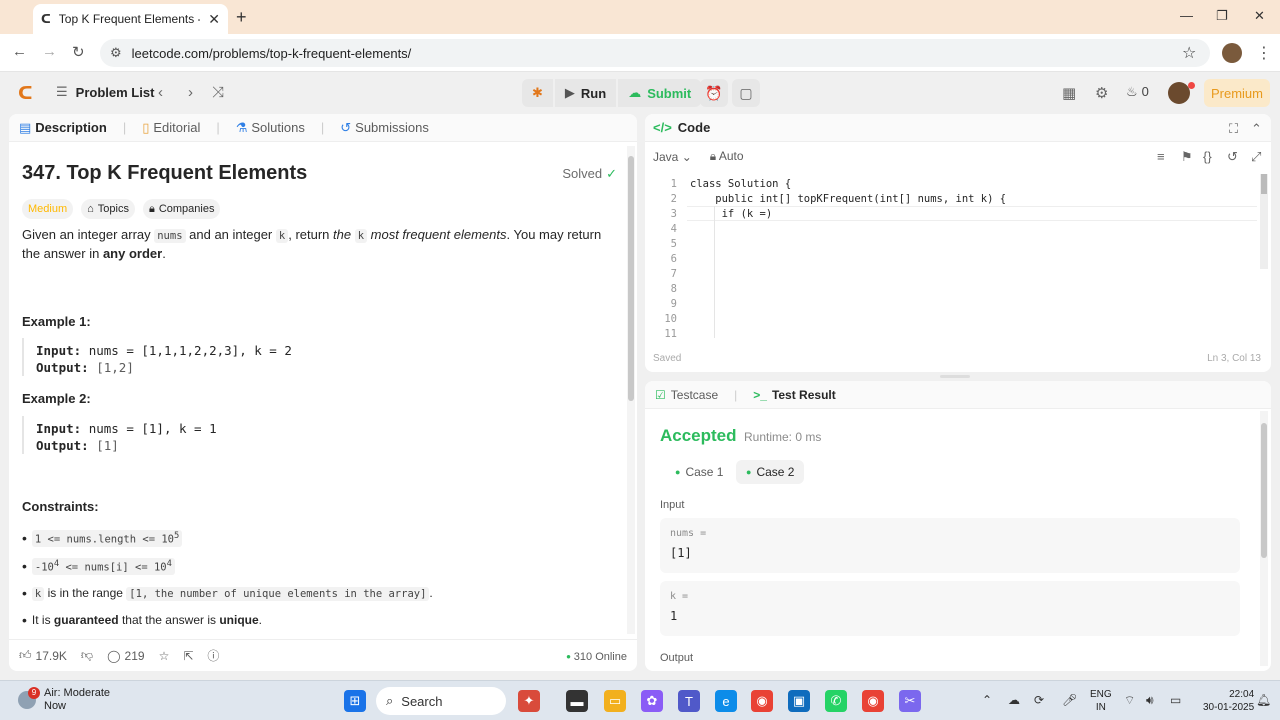 Image resolution: width=1280 pixels, height=720 pixels. Describe the element at coordinates (1256, 157) in the screenshot. I see `expand-icon: ⤢` at that location.